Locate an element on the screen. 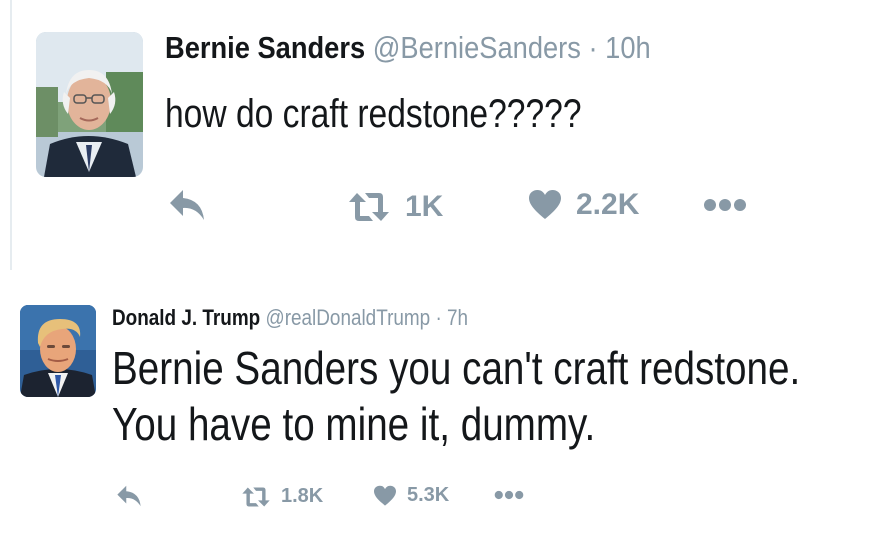 This screenshot has width=883, height=545. tweet-text-line: You have to mine it, dummy. is located at coordinates (354, 424).